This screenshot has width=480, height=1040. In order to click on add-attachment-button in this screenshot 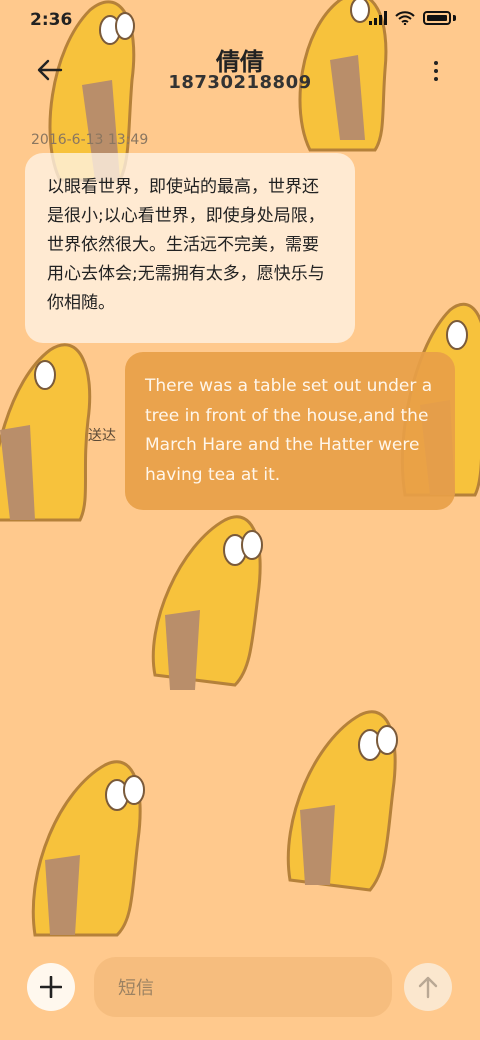, I will do `click(51, 987)`.